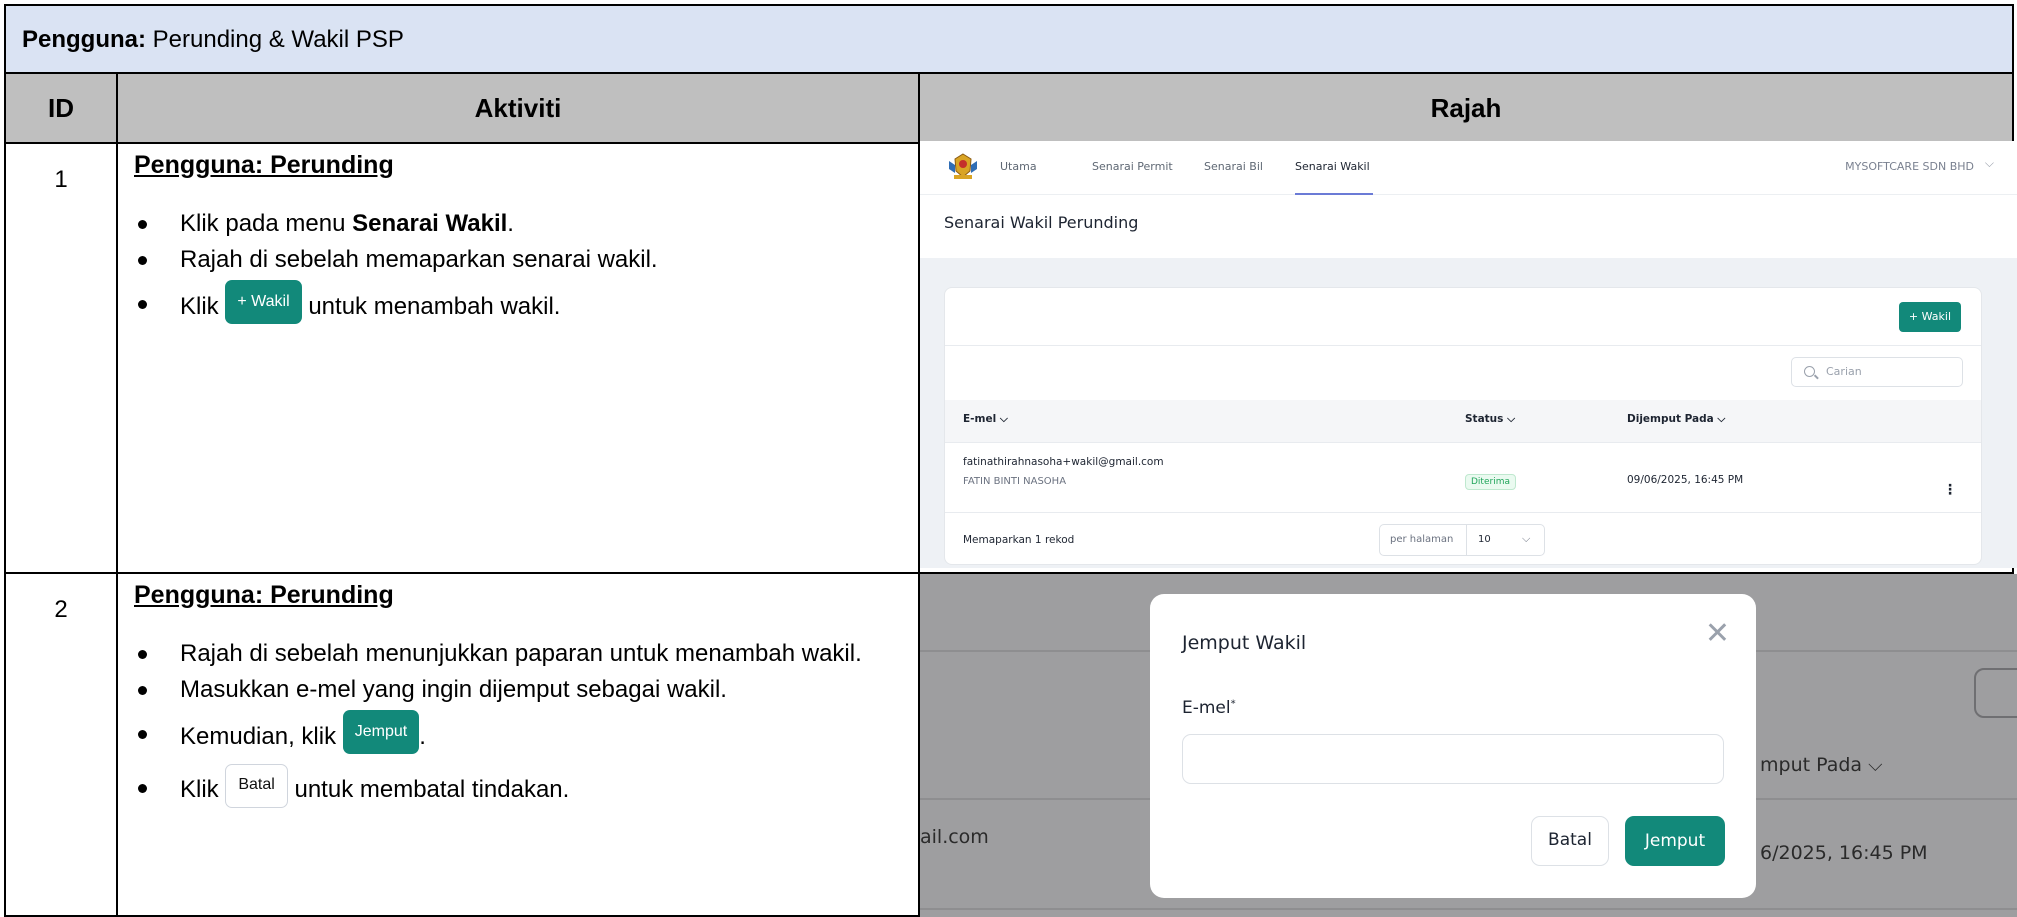 The height and width of the screenshot is (917, 2017). Describe the element at coordinates (381, 732) in the screenshot. I see `jemput-button-illustration: Jemput` at that location.